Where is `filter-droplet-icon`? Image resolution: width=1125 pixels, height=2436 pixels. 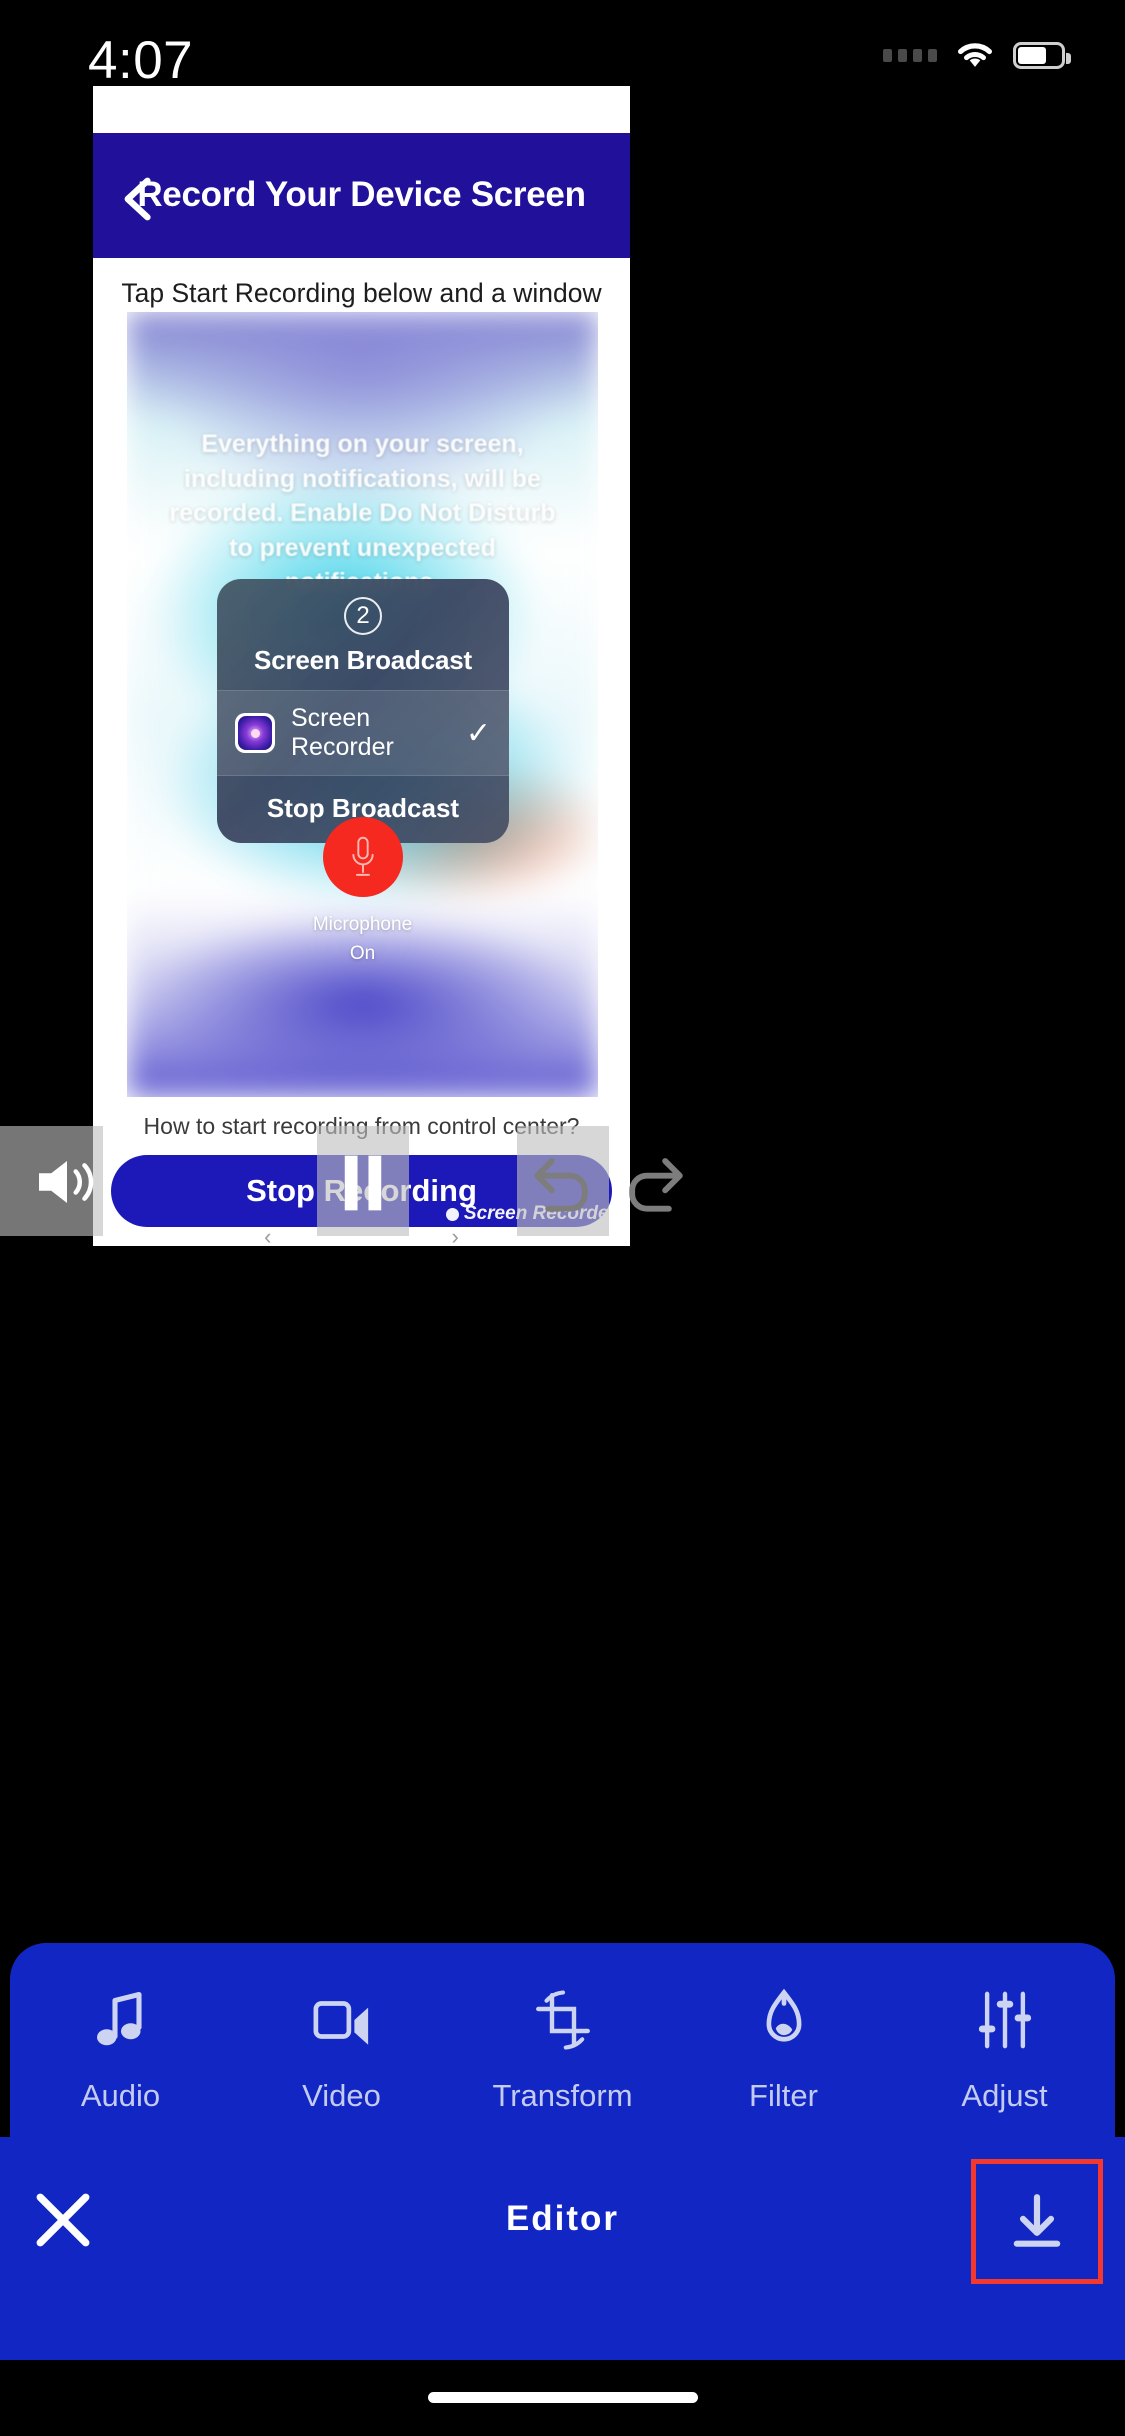
filter-droplet-icon is located at coordinates (783, 2020).